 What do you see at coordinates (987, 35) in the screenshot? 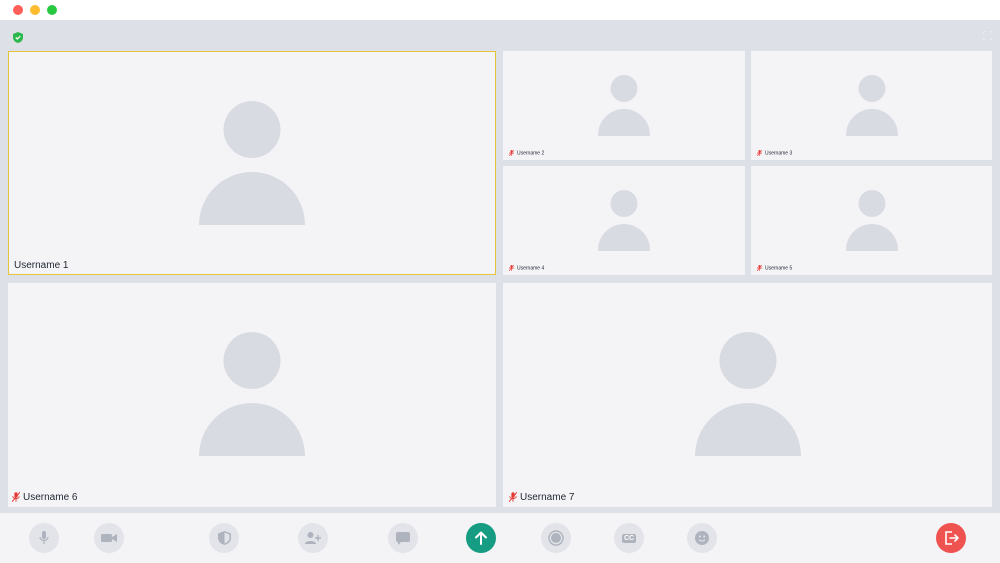
I see `fullscreen-icon` at bounding box center [987, 35].